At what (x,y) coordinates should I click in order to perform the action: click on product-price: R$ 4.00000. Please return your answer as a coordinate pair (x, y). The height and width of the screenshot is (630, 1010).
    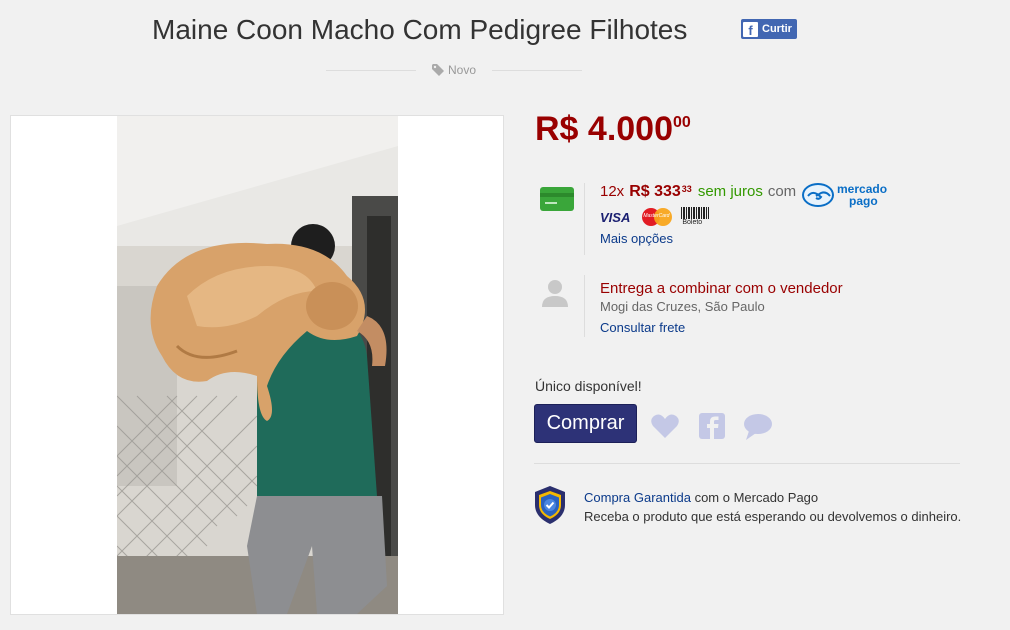
    Looking at the image, I should click on (613, 129).